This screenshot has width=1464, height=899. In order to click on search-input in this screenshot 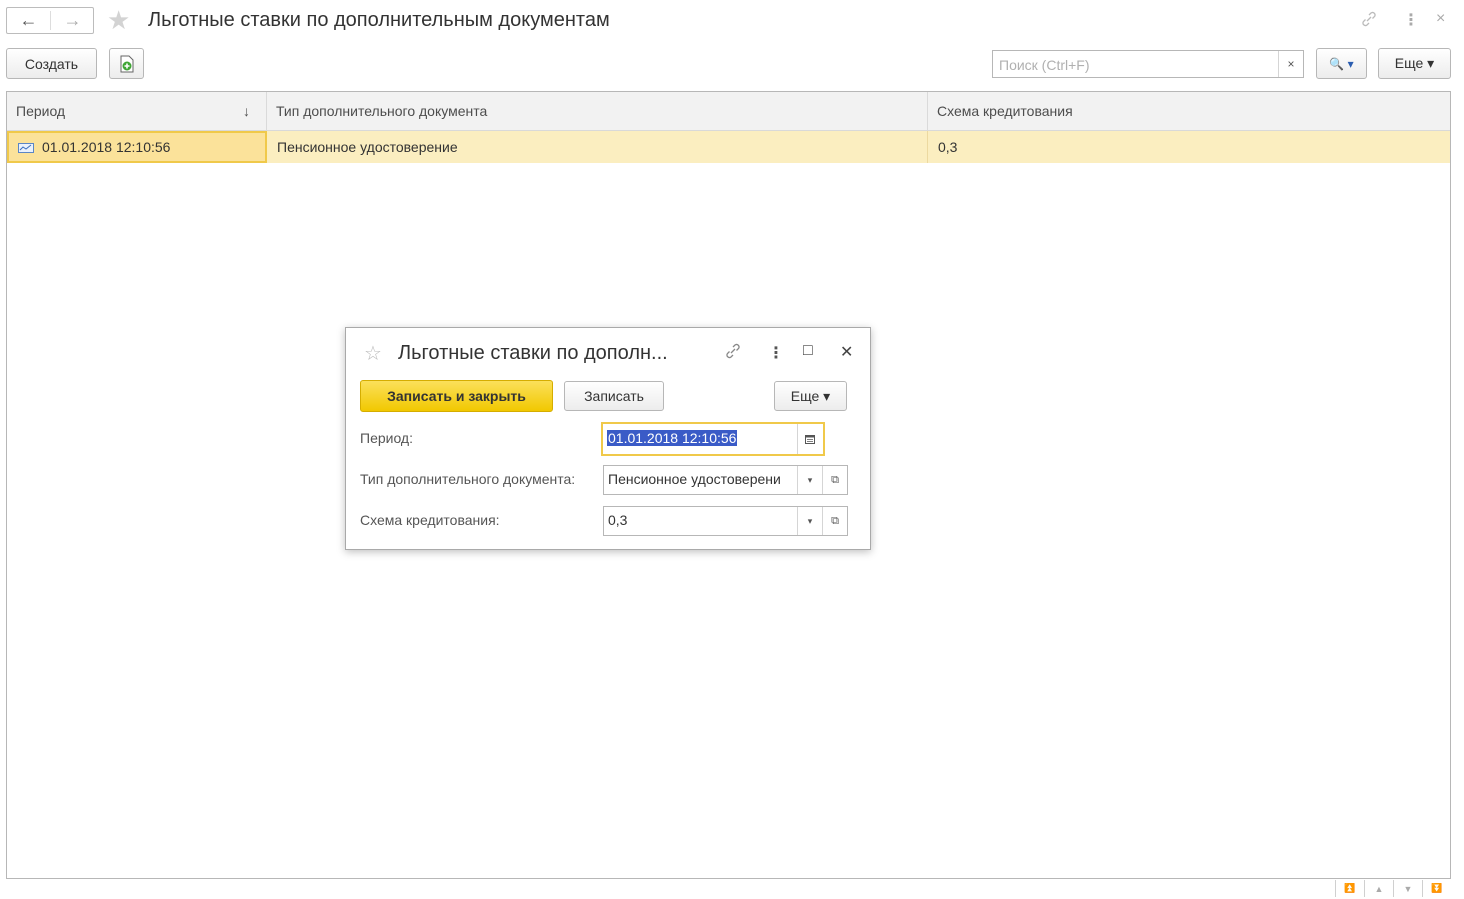, I will do `click(1139, 65)`.